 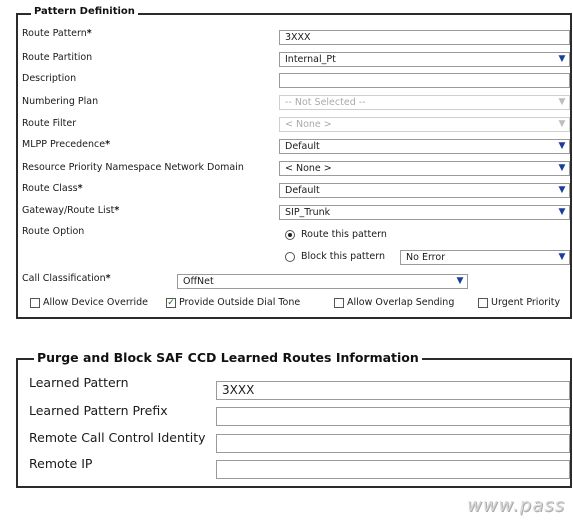 What do you see at coordinates (290, 257) in the screenshot?
I see `block-this-pattern-radio` at bounding box center [290, 257].